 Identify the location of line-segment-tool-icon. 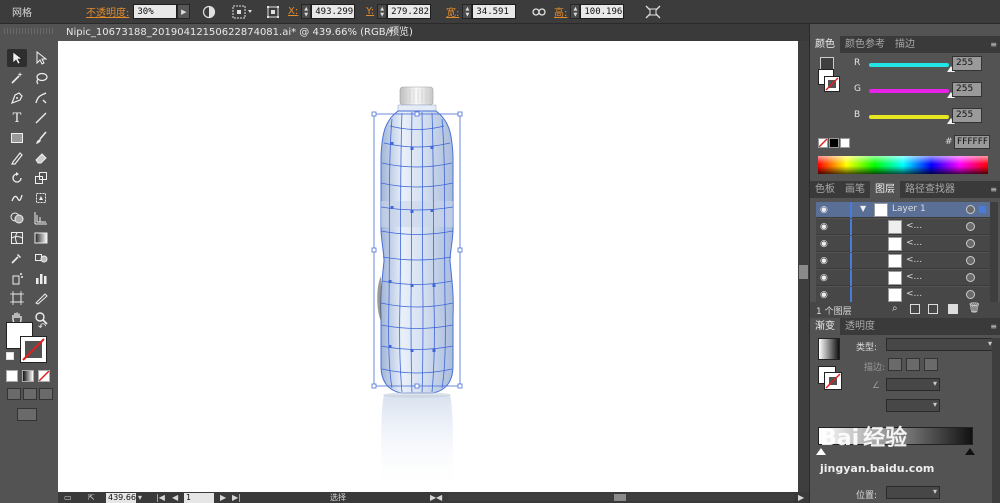
(41, 118).